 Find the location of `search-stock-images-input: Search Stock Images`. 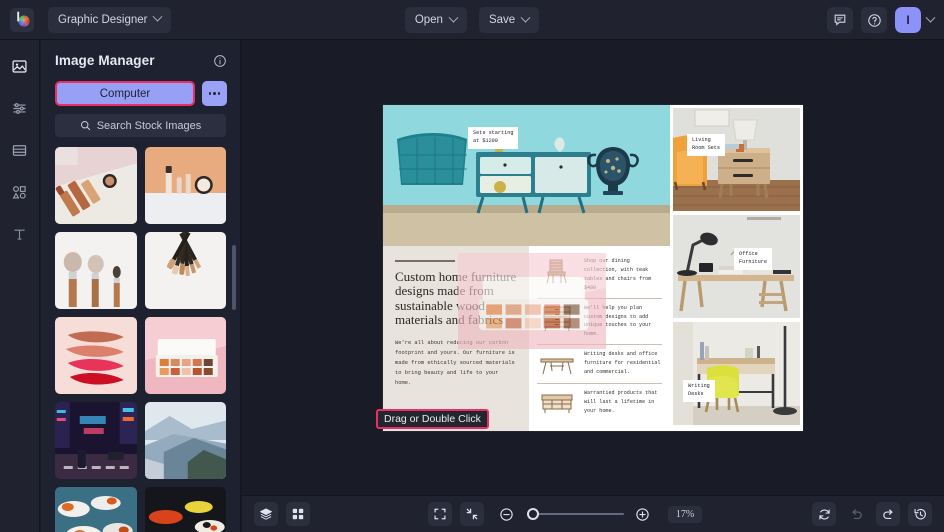

search-stock-images-input: Search Stock Images is located at coordinates (140, 125).